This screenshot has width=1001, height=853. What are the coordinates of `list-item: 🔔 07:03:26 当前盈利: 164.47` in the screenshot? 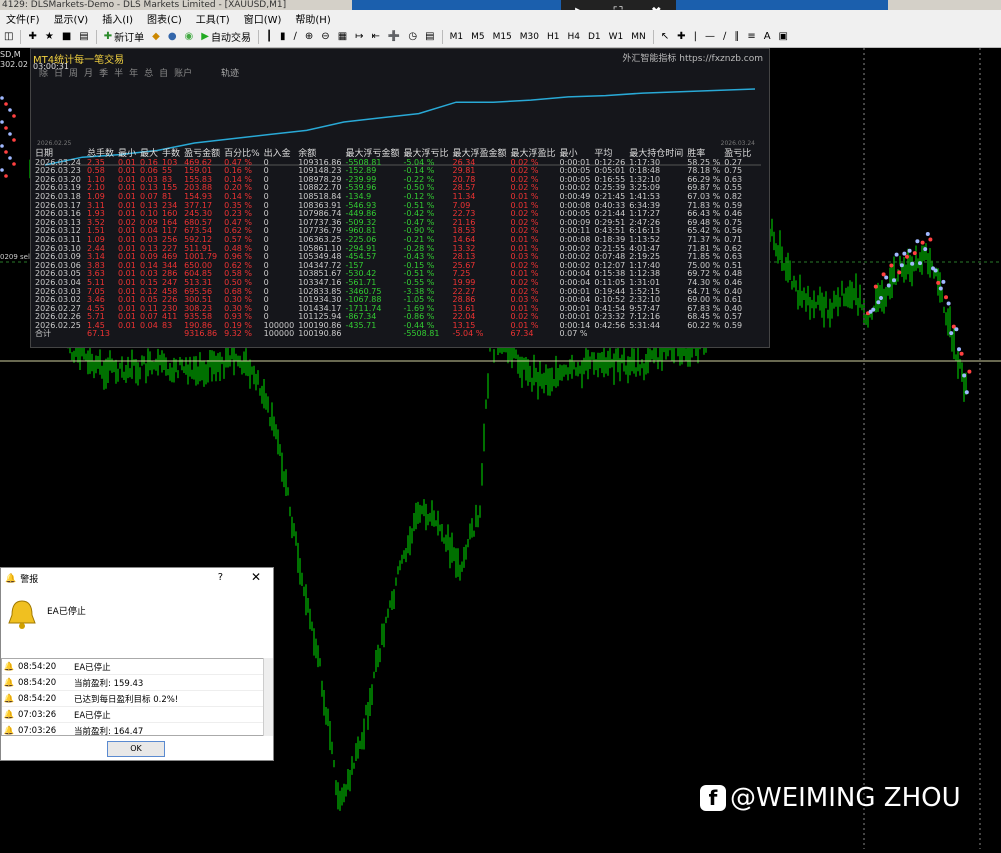 It's located at (134, 729).